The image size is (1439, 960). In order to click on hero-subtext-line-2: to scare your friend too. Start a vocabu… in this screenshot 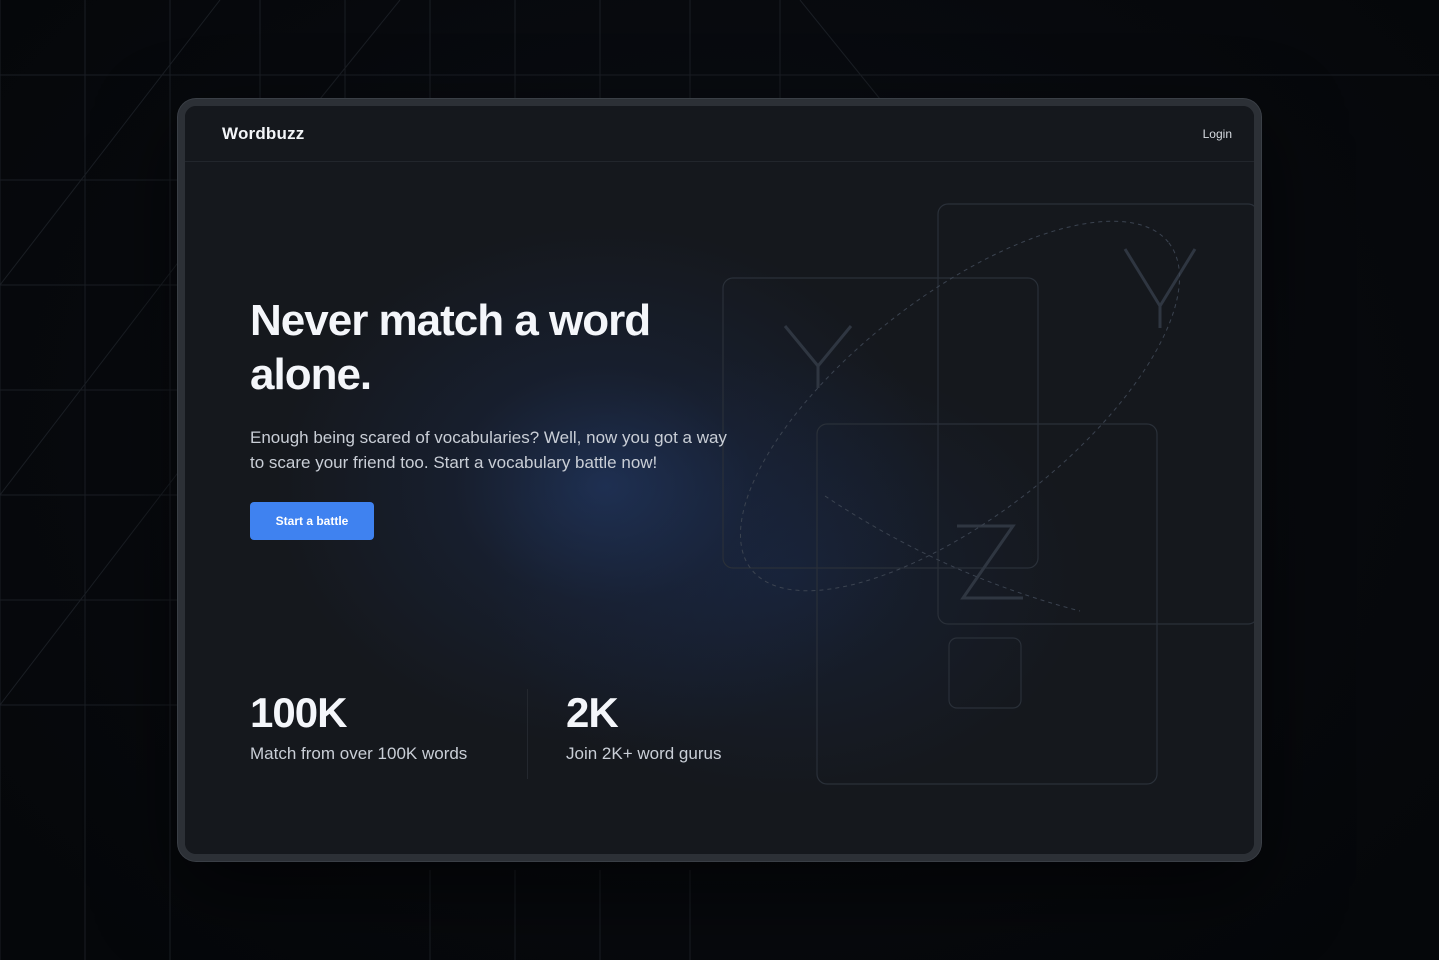, I will do `click(454, 462)`.